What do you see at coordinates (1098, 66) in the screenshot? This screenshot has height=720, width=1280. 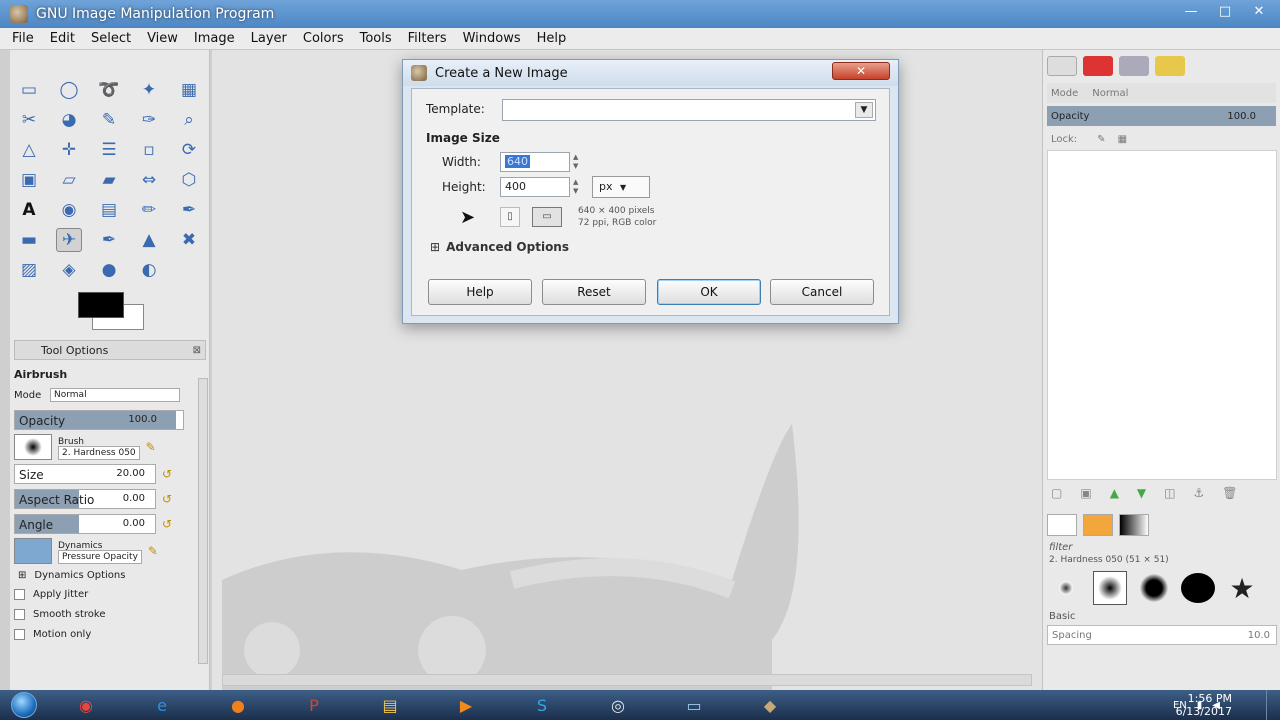 I see `channels-tab-icon` at bounding box center [1098, 66].